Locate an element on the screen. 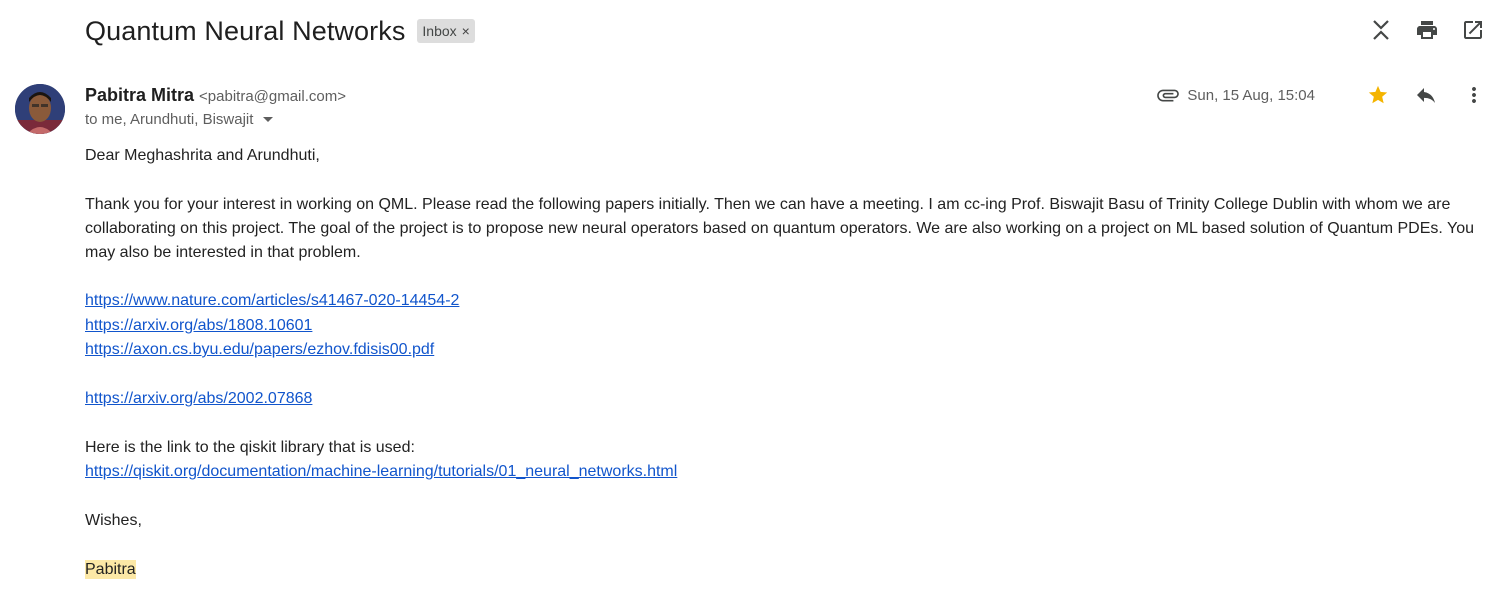 The height and width of the screenshot is (606, 1503). inbox-label-chip: Inbox × is located at coordinates (446, 31).